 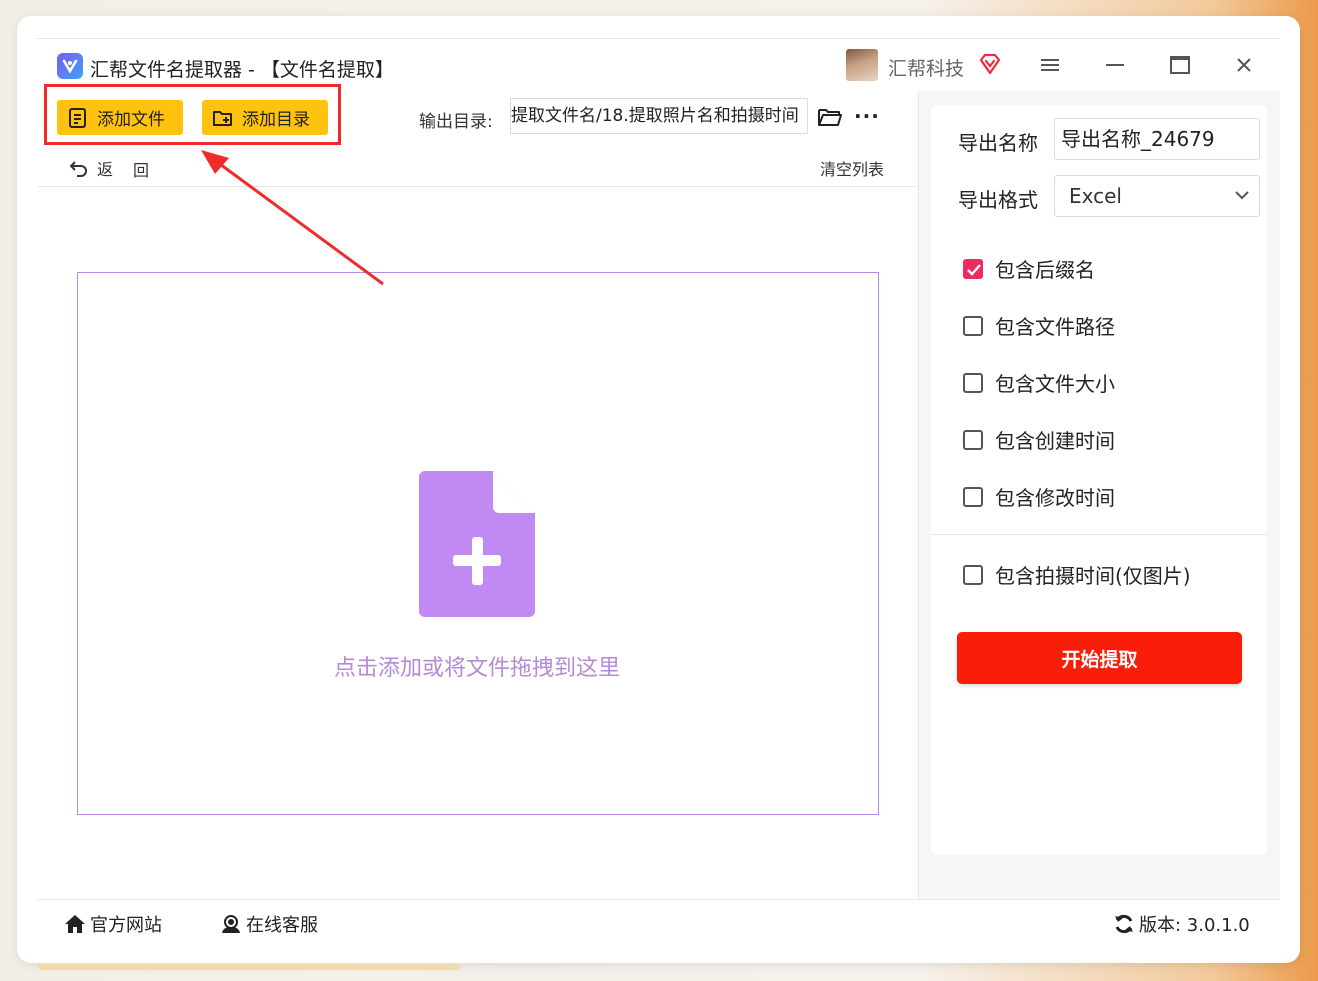 I want to click on checkbox-checked-icon, so click(x=973, y=268).